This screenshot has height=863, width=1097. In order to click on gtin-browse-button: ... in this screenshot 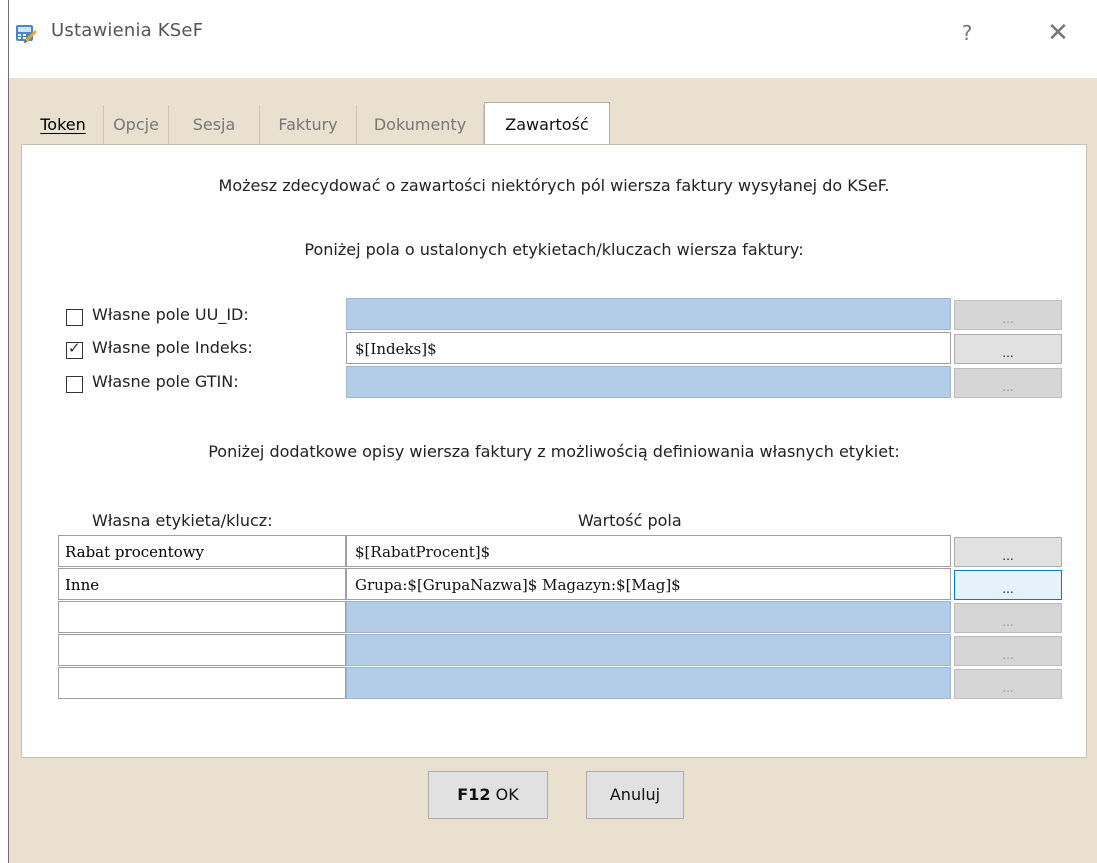, I will do `click(1008, 383)`.